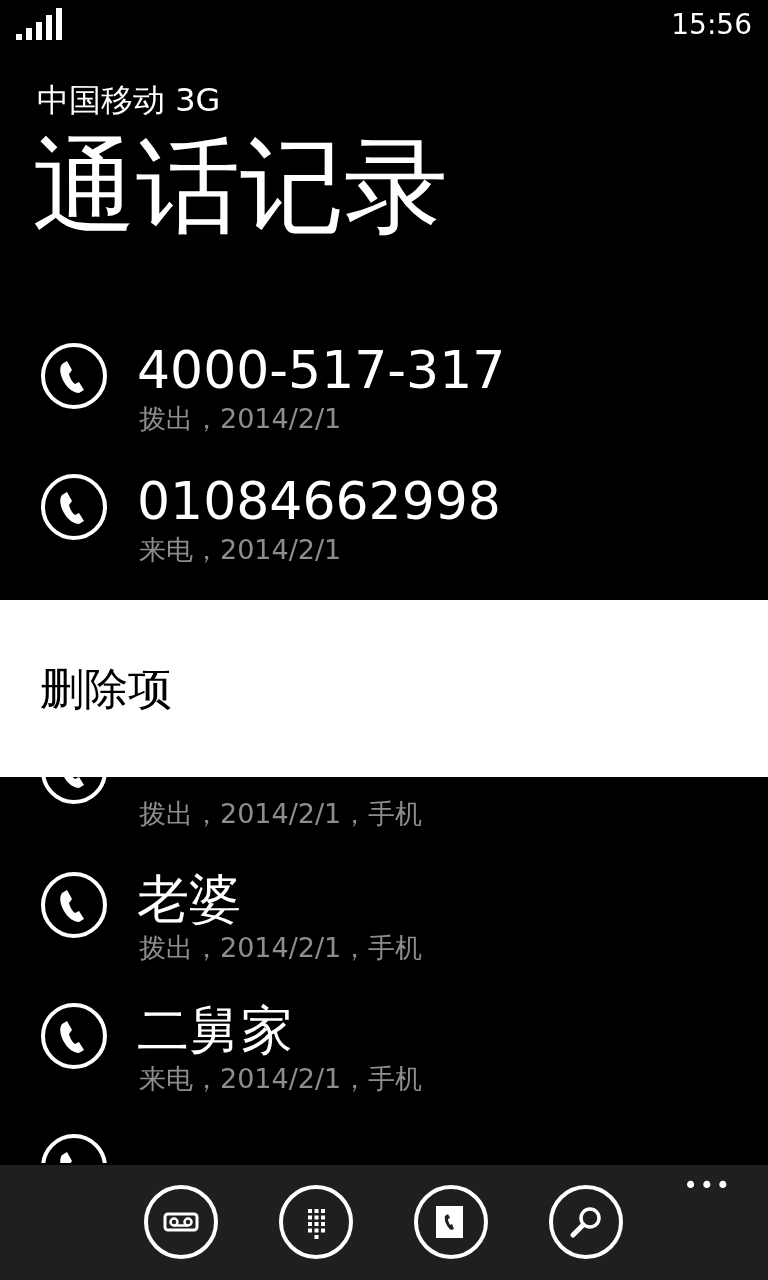 This screenshot has height=1280, width=768. Describe the element at coordinates (280, 1030) in the screenshot. I see `contact-name: 二舅家` at that location.